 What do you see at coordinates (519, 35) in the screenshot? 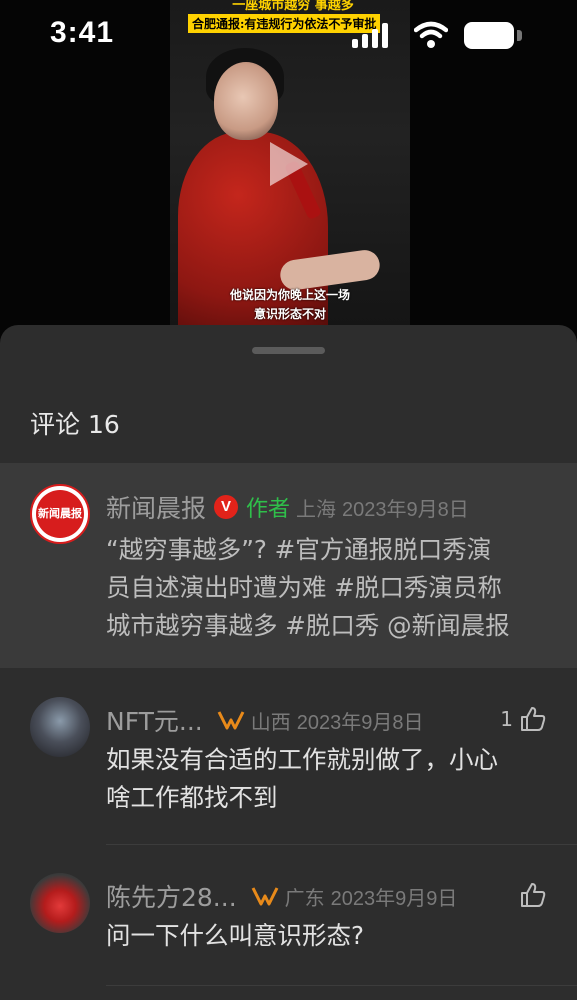
I see `battery-tip` at bounding box center [519, 35].